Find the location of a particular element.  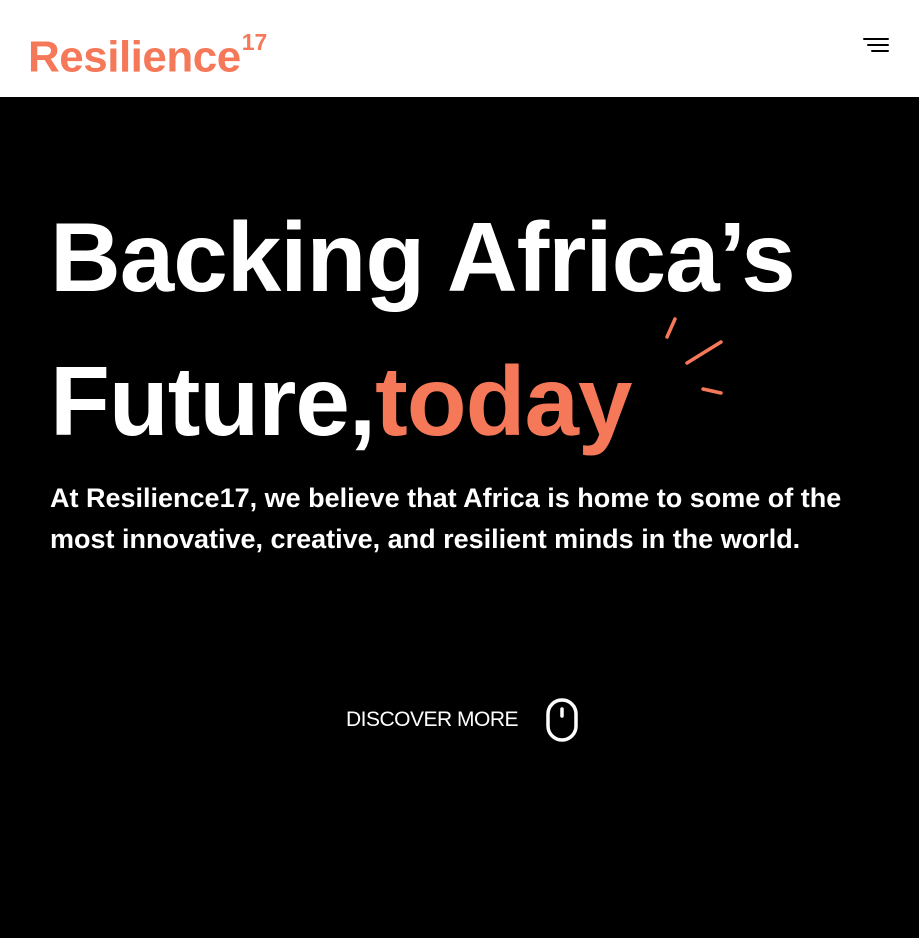

hamburger-menu-icon is located at coordinates (876, 45).